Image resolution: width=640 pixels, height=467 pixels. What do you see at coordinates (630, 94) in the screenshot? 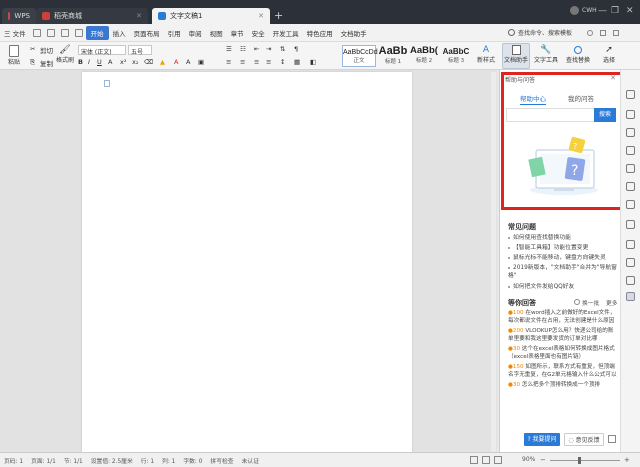
I see `pen-icon` at bounding box center [630, 94].